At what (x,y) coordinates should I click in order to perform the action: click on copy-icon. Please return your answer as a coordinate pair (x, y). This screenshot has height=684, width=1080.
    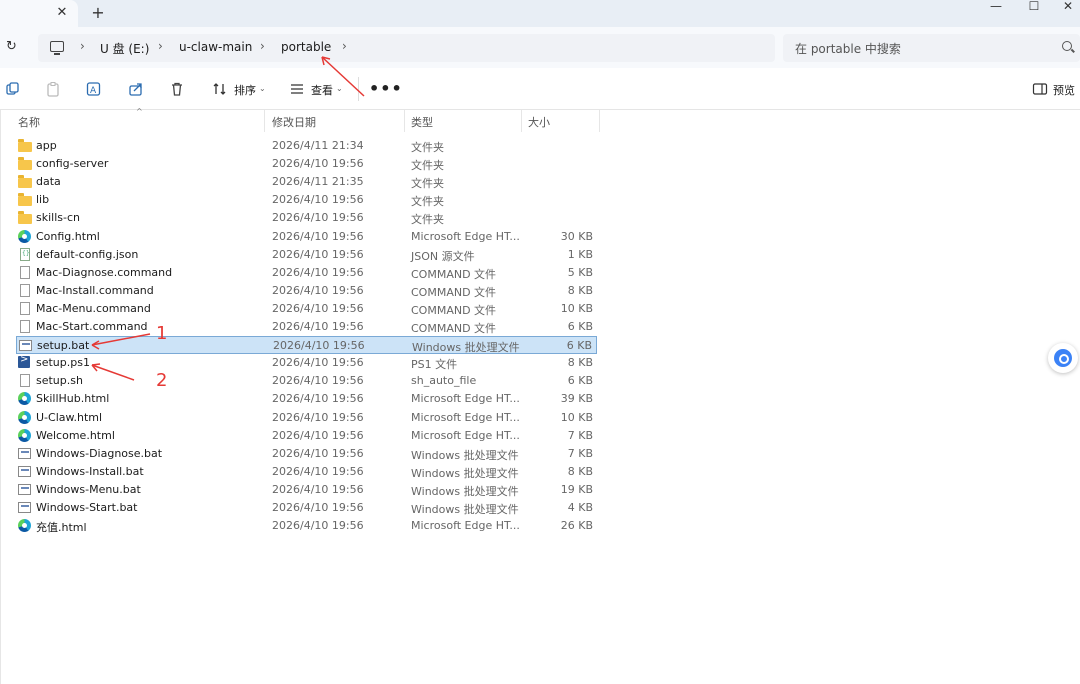
    Looking at the image, I should click on (13, 89).